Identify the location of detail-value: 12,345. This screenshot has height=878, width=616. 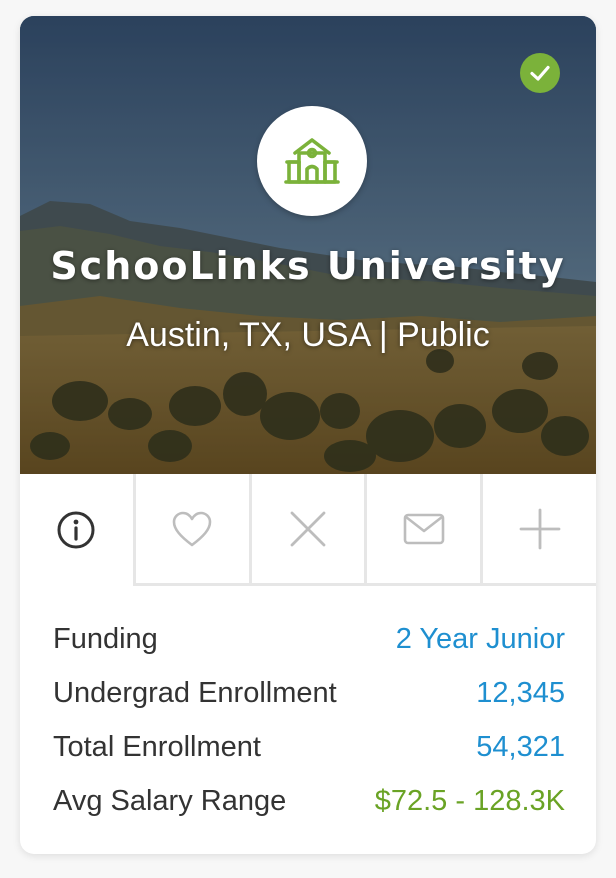
(520, 692).